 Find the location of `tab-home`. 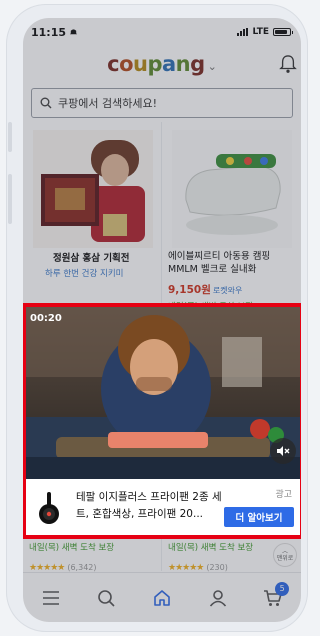

tab-home is located at coordinates (162, 598).